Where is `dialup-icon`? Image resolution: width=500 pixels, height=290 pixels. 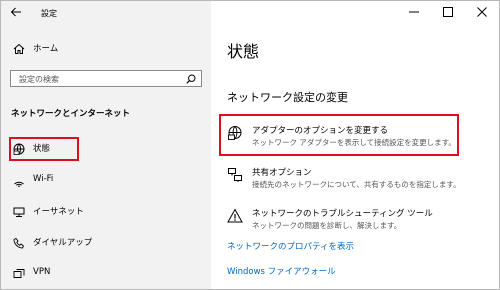
dialup-icon is located at coordinates (19, 243).